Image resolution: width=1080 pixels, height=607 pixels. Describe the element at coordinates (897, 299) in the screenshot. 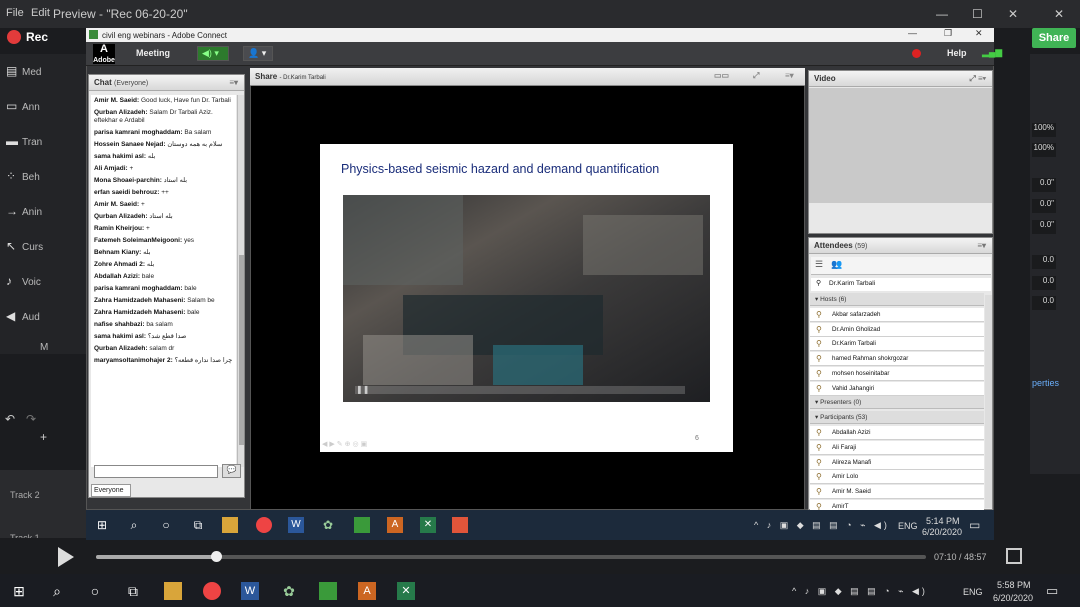

I see `hosts-group: ▾ Hosts (6)` at that location.